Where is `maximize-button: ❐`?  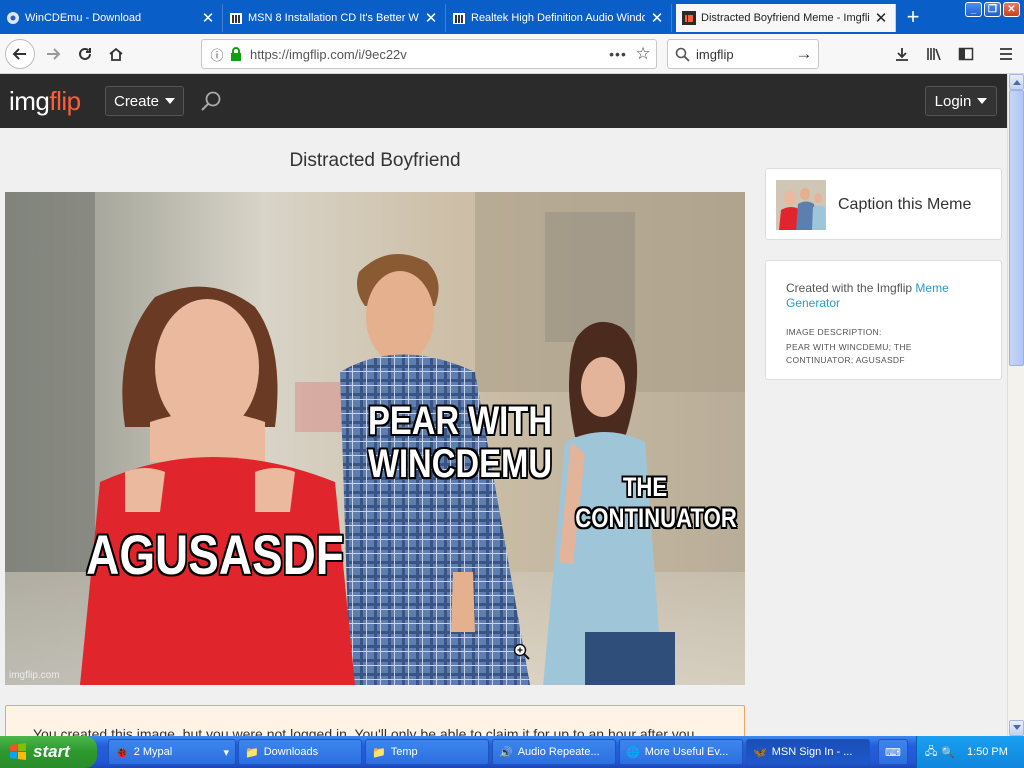 maximize-button: ❐ is located at coordinates (992, 9).